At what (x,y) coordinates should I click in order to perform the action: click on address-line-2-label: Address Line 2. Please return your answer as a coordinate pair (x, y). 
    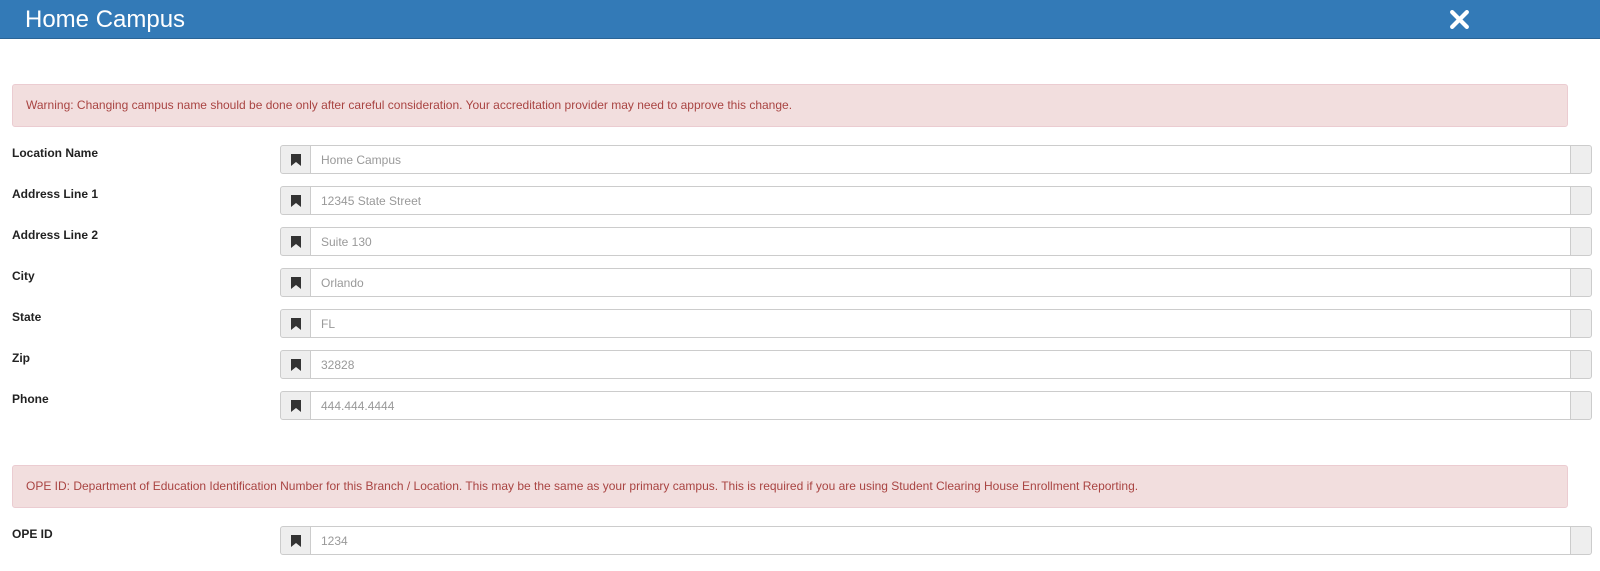
    Looking at the image, I should click on (55, 235).